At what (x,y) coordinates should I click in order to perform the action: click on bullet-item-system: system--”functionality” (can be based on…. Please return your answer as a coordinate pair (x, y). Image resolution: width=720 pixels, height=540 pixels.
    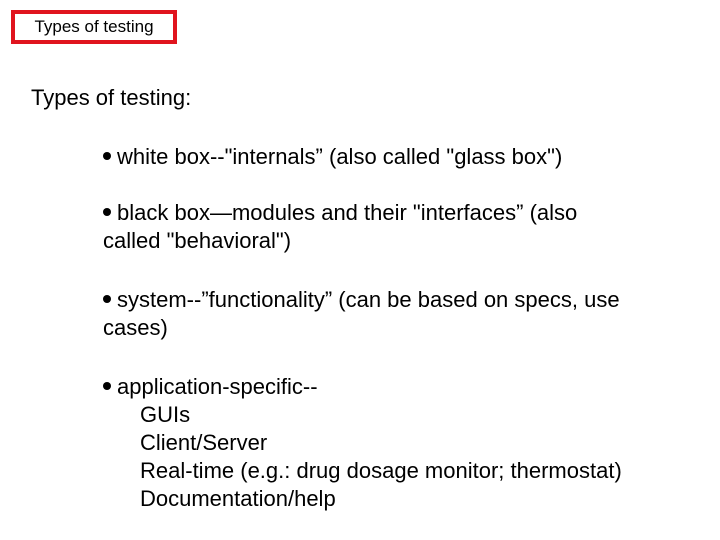
    Looking at the image, I should click on (361, 314).